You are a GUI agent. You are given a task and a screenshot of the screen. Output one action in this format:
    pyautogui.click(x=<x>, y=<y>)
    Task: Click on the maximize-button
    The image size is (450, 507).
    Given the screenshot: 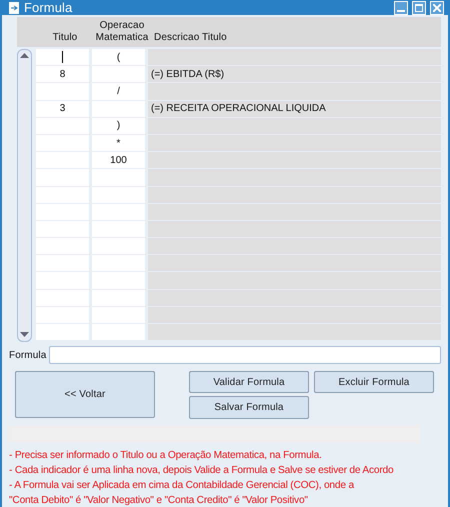 What is the action you would take?
    pyautogui.click(x=419, y=7)
    